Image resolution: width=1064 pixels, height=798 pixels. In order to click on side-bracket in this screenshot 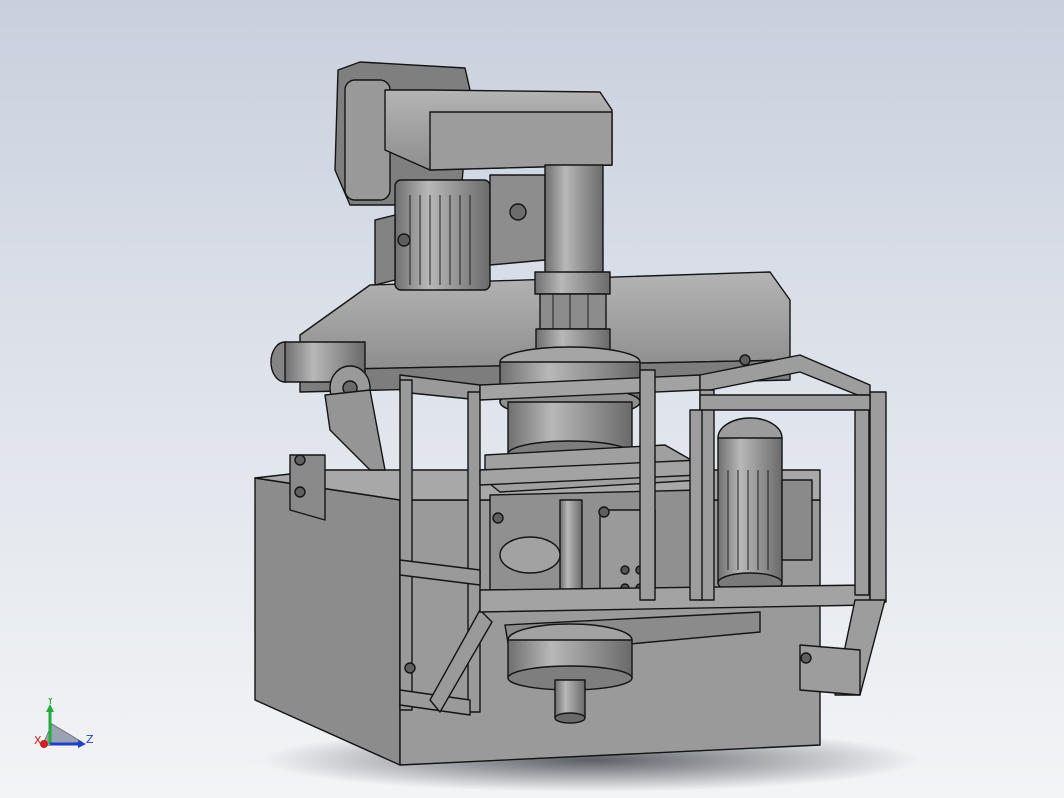, I will do `click(355, 430)`.